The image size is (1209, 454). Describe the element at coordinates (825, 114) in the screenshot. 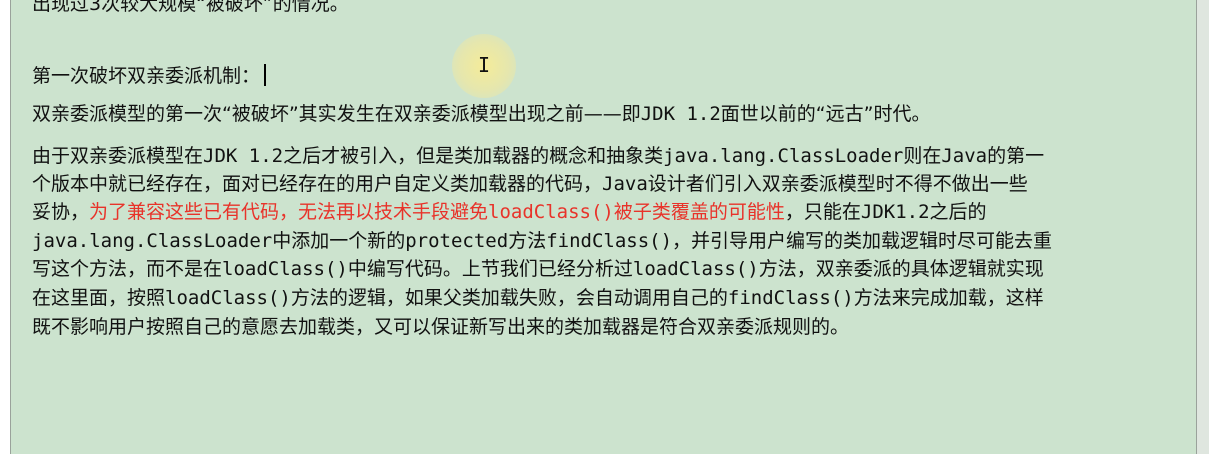

I see `text-run: 面世以前的“远古”时代。` at that location.